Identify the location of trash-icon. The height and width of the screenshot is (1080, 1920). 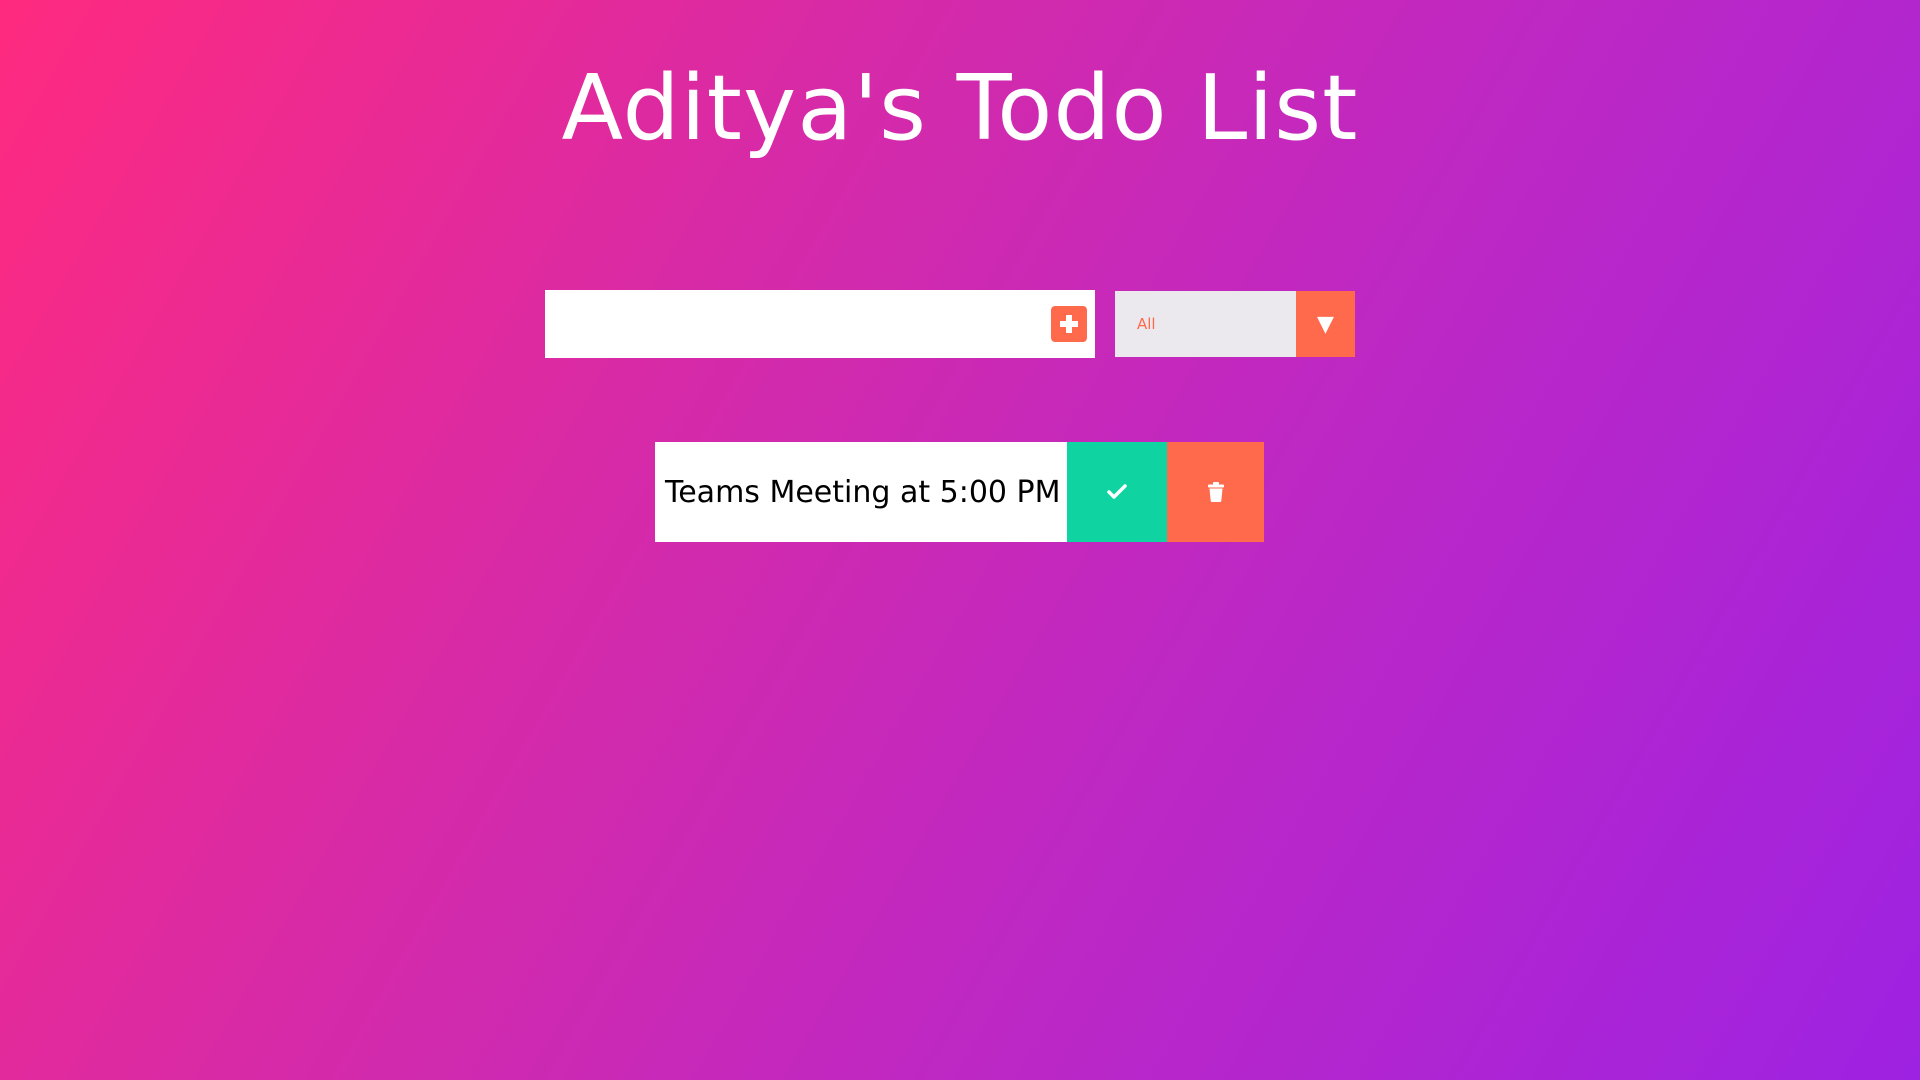
(1215, 492).